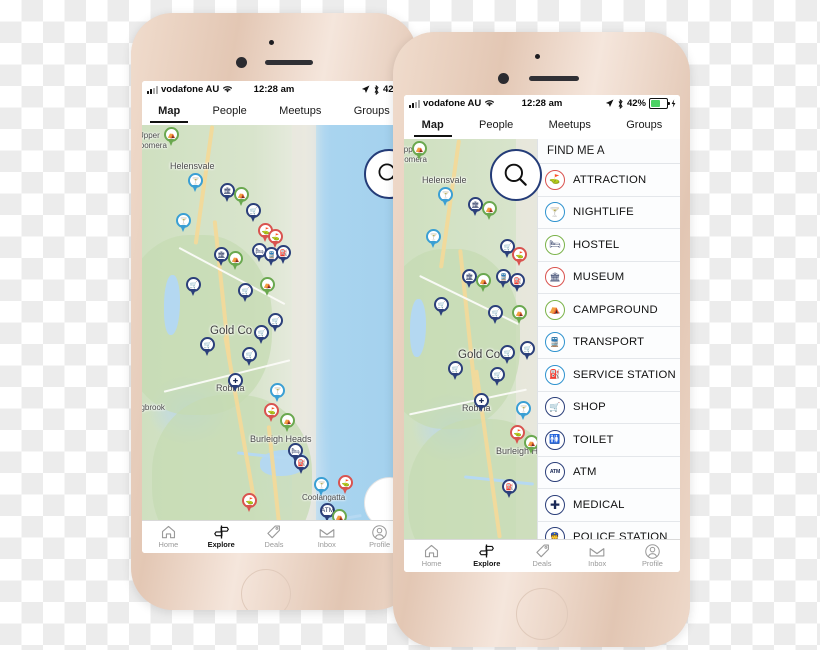 The height and width of the screenshot is (650, 820). I want to click on category-item-transport: 🚆 TRANSPORT, so click(609, 342).